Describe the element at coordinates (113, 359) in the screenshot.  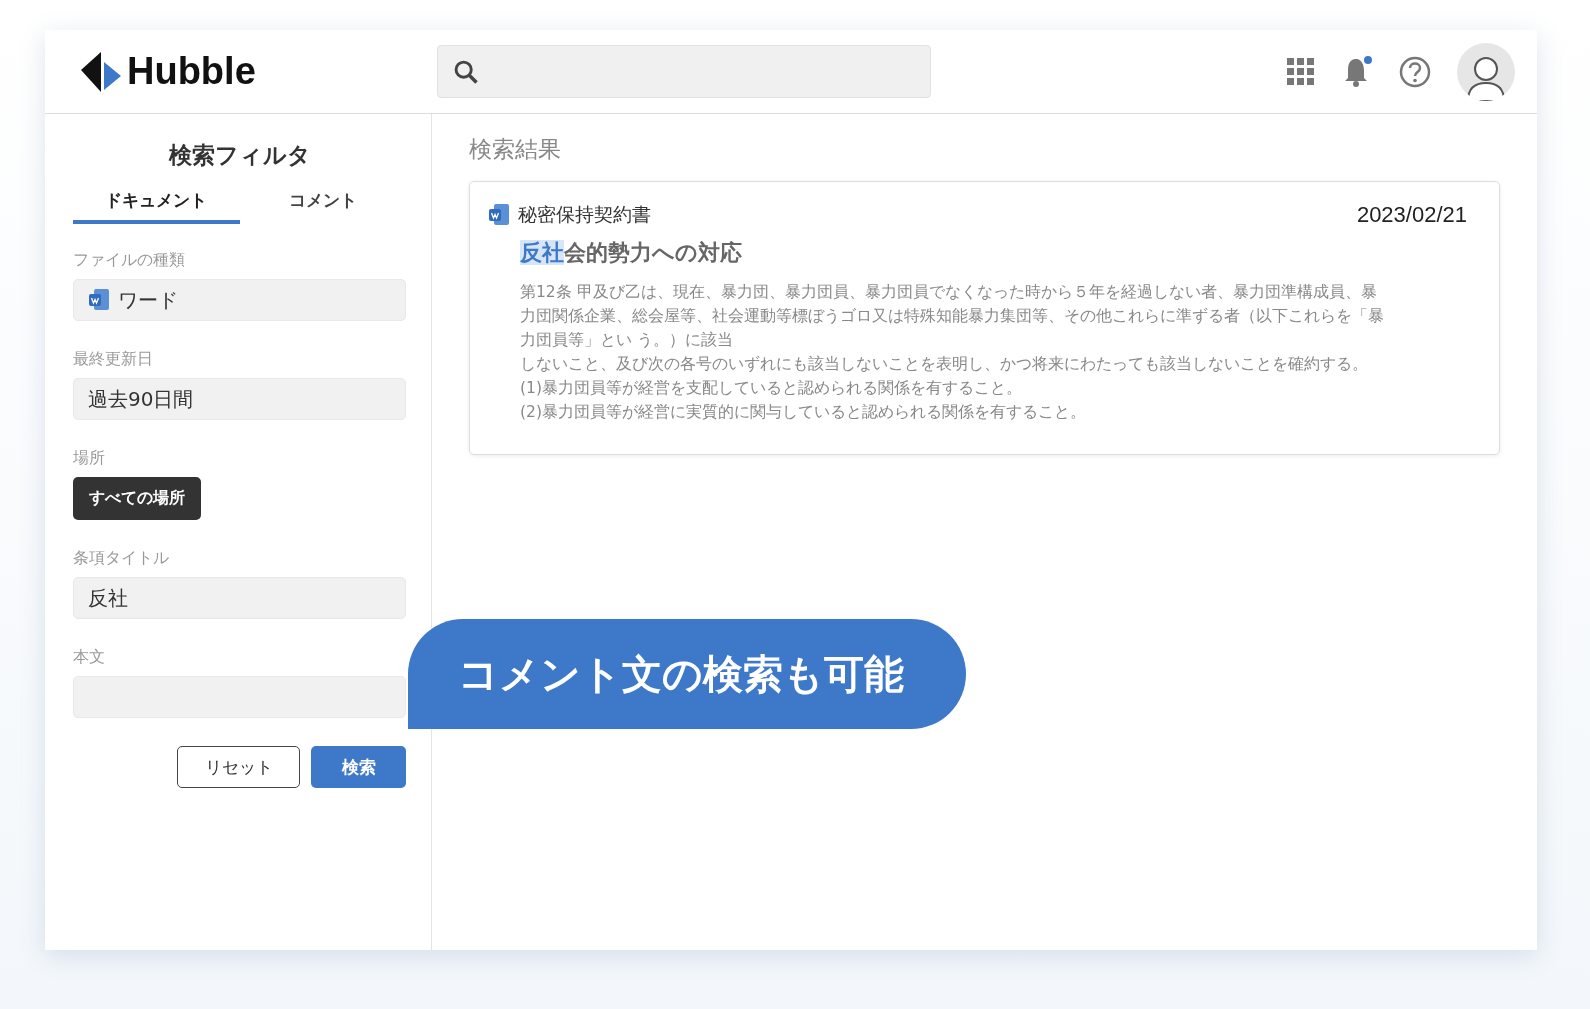
I see `field-label: 最終更新日` at that location.